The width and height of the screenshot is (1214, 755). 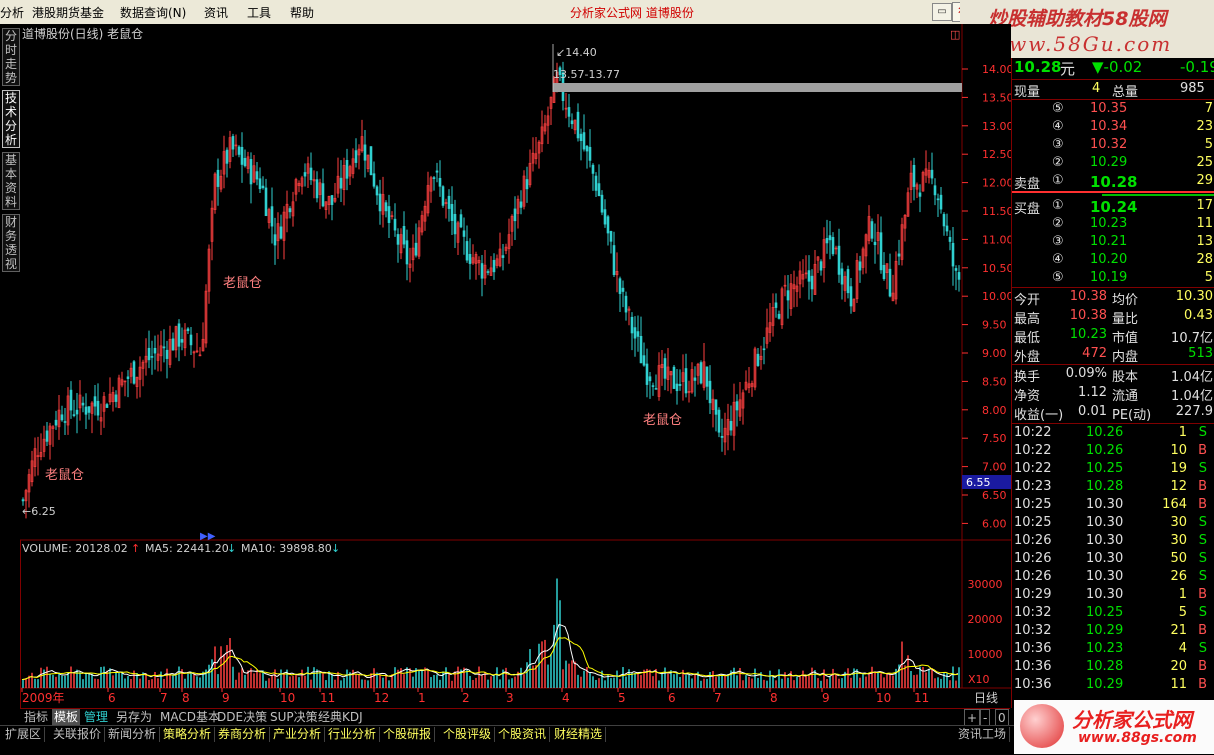 What do you see at coordinates (78, 734) in the screenshot?
I see `tab-related-quote: 关联报价` at bounding box center [78, 734].